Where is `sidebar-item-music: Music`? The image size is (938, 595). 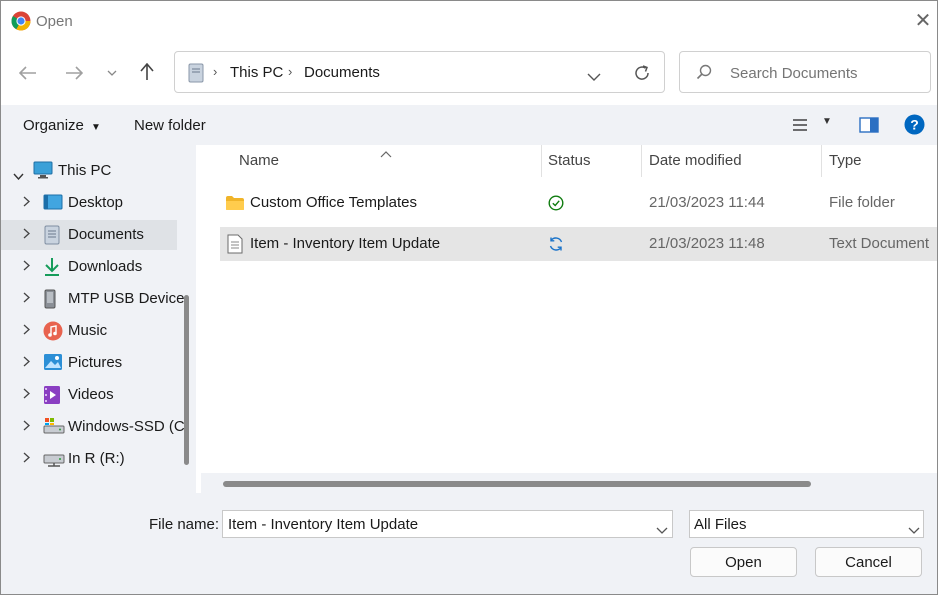 sidebar-item-music: Music is located at coordinates (89, 331).